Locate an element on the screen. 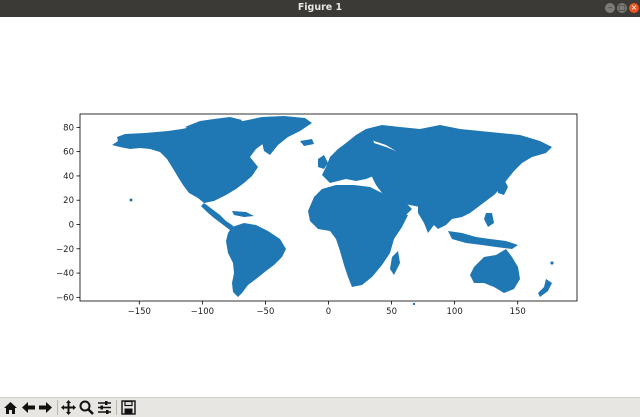 The image size is (640, 417). save-button is located at coordinates (128, 407).